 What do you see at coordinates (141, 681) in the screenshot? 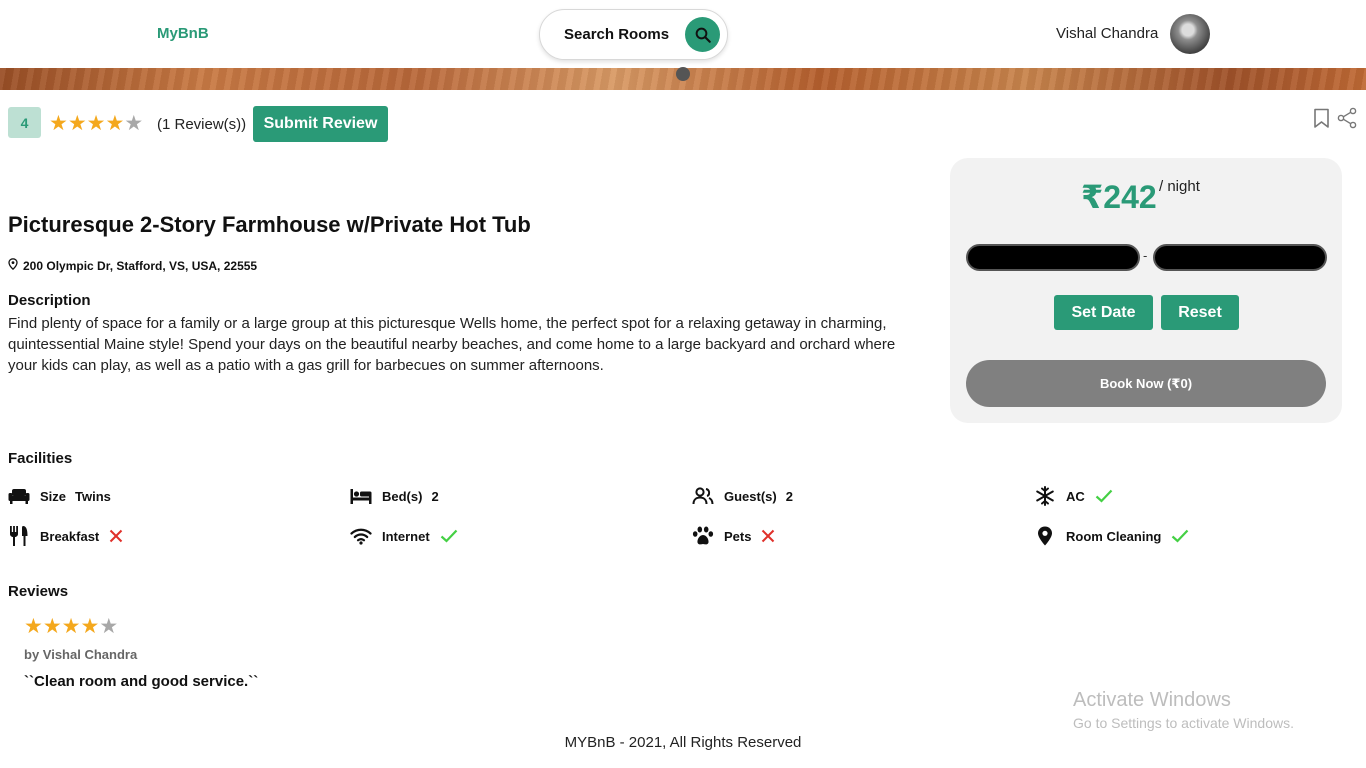
I see `review-text: ``Clean room and good service.``` at bounding box center [141, 681].